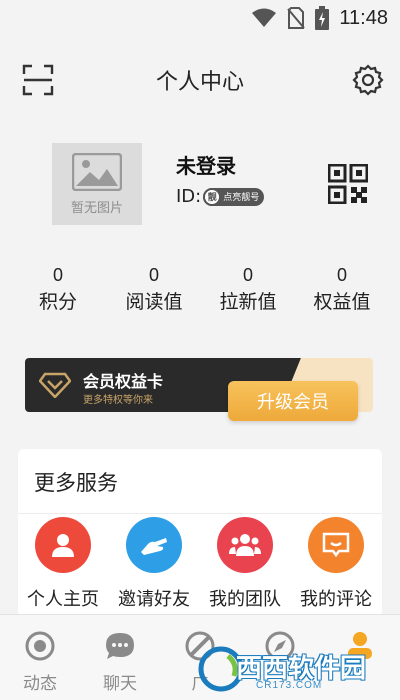 The height and width of the screenshot is (700, 400). What do you see at coordinates (154, 289) in the screenshot?
I see `stat-reading: 0 阅读值` at bounding box center [154, 289].